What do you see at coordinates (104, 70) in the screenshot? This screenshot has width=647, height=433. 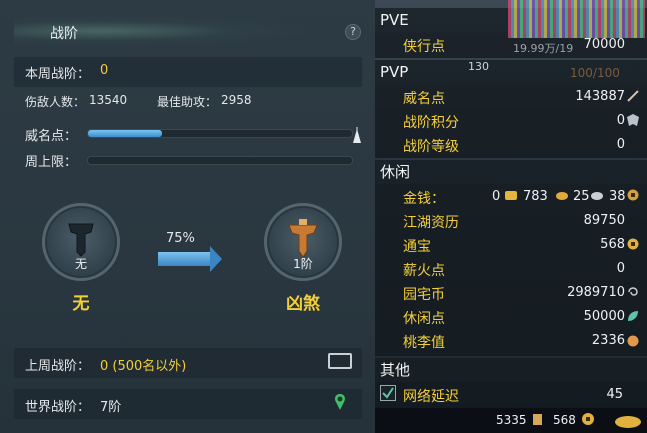 I see `weekly-rank-value: 0` at bounding box center [104, 70].